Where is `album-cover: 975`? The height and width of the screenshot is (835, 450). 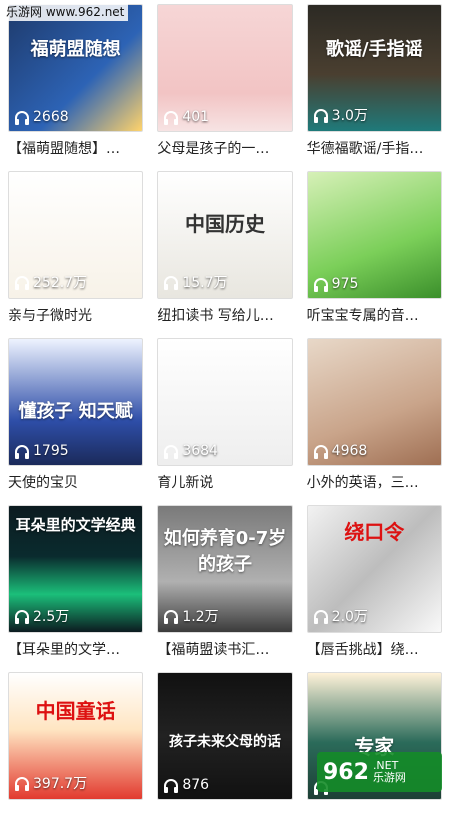 album-cover: 975 is located at coordinates (374, 235).